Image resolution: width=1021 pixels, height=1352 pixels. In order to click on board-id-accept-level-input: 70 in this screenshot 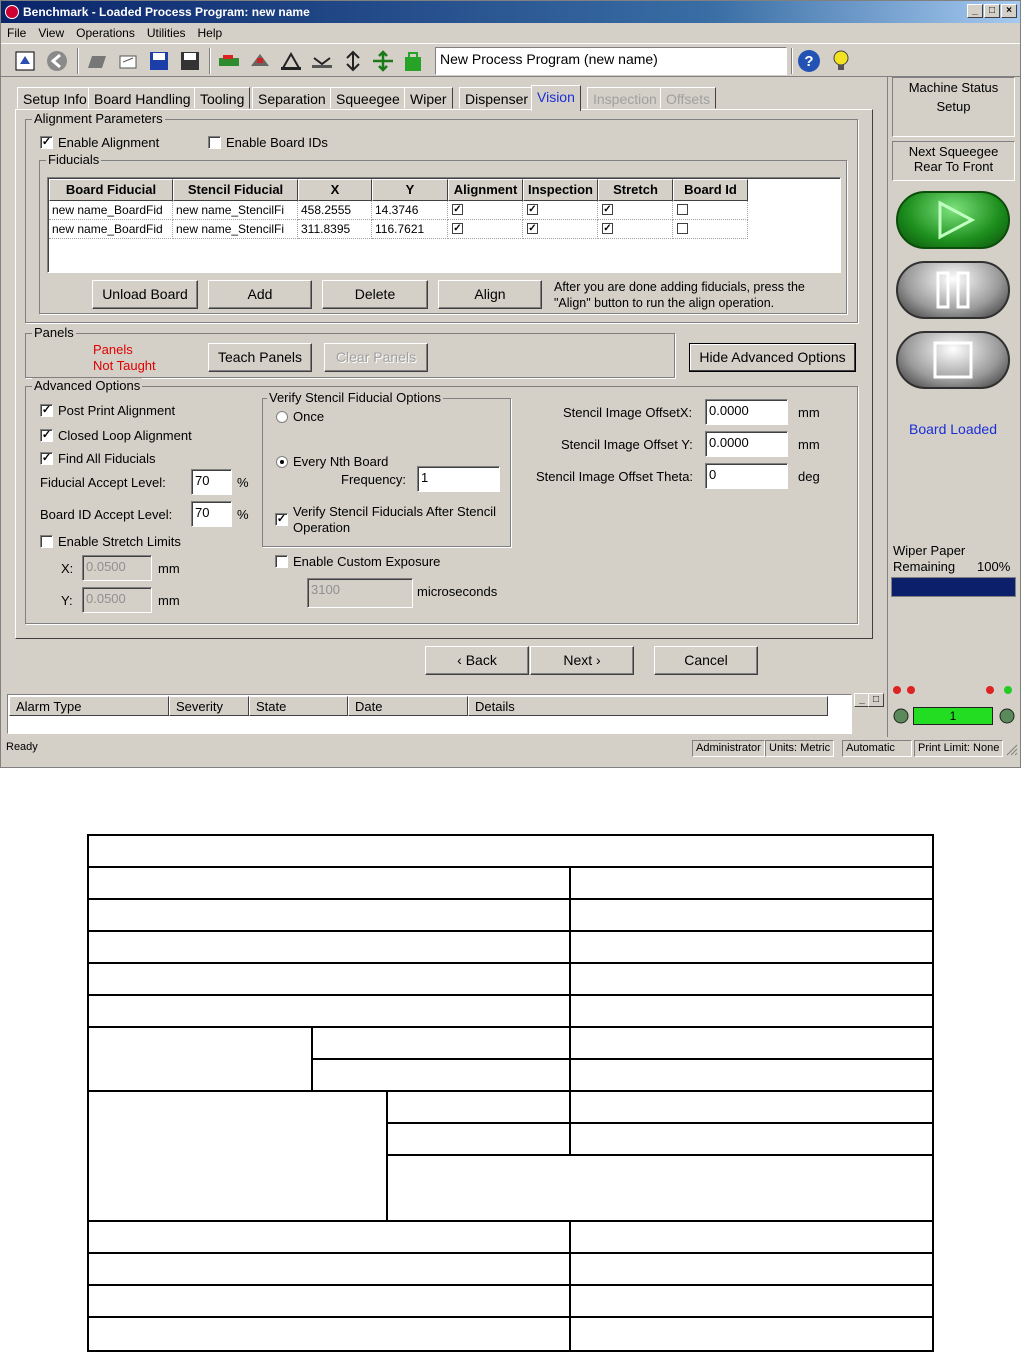, I will do `click(211, 514)`.